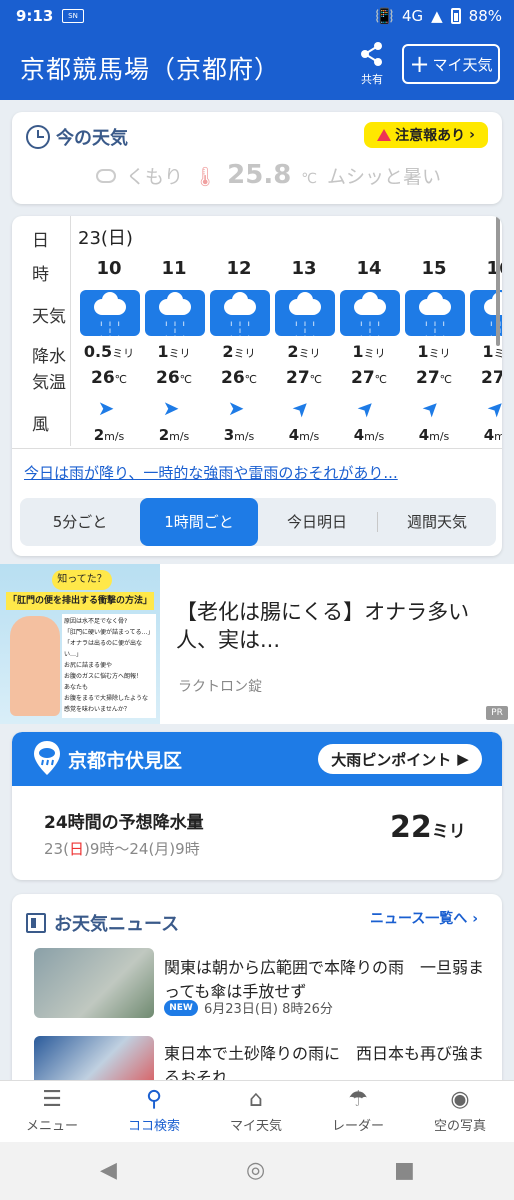  I want to click on ad-text-line: お腹のガスに悩む方へ朗報！, so click(103, 676).